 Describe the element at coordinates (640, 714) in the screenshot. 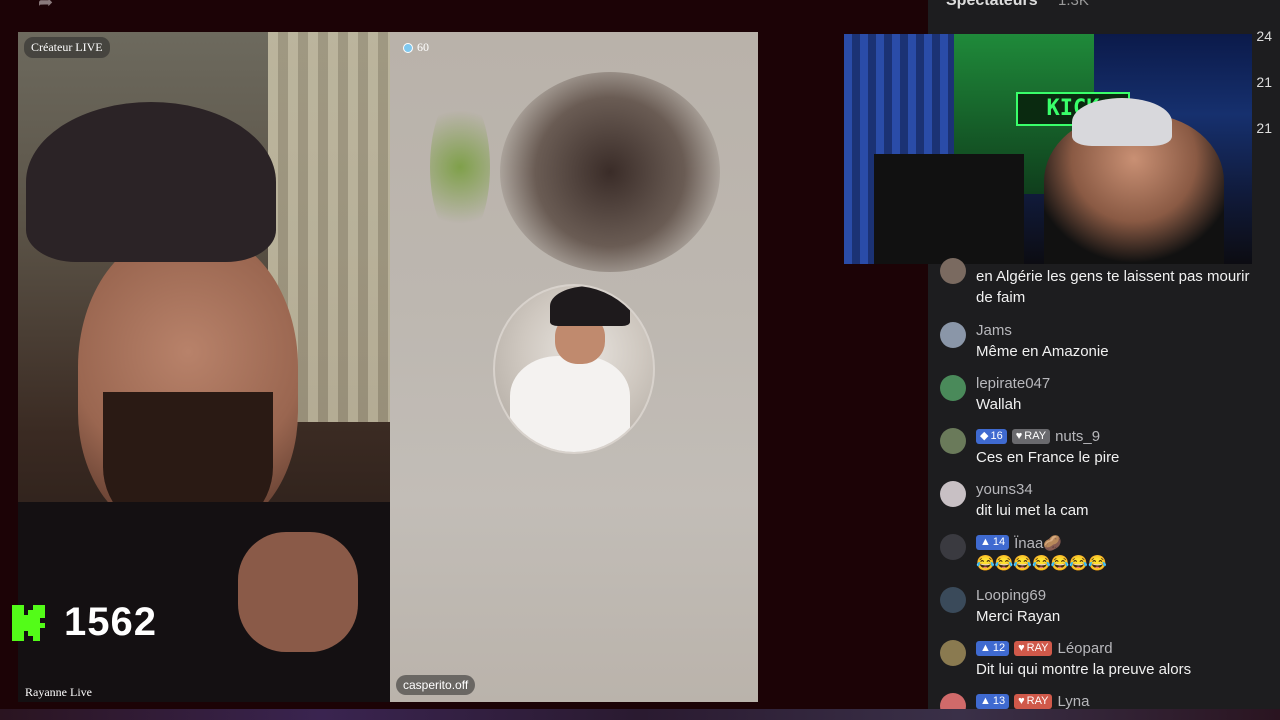

I see `taskbar-strip` at that location.